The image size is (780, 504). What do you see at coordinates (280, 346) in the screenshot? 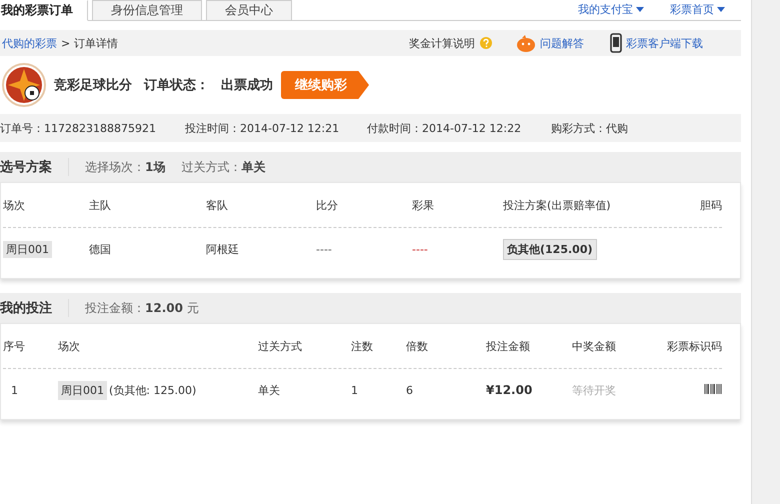
I see `column-header: 过关方式` at bounding box center [280, 346].